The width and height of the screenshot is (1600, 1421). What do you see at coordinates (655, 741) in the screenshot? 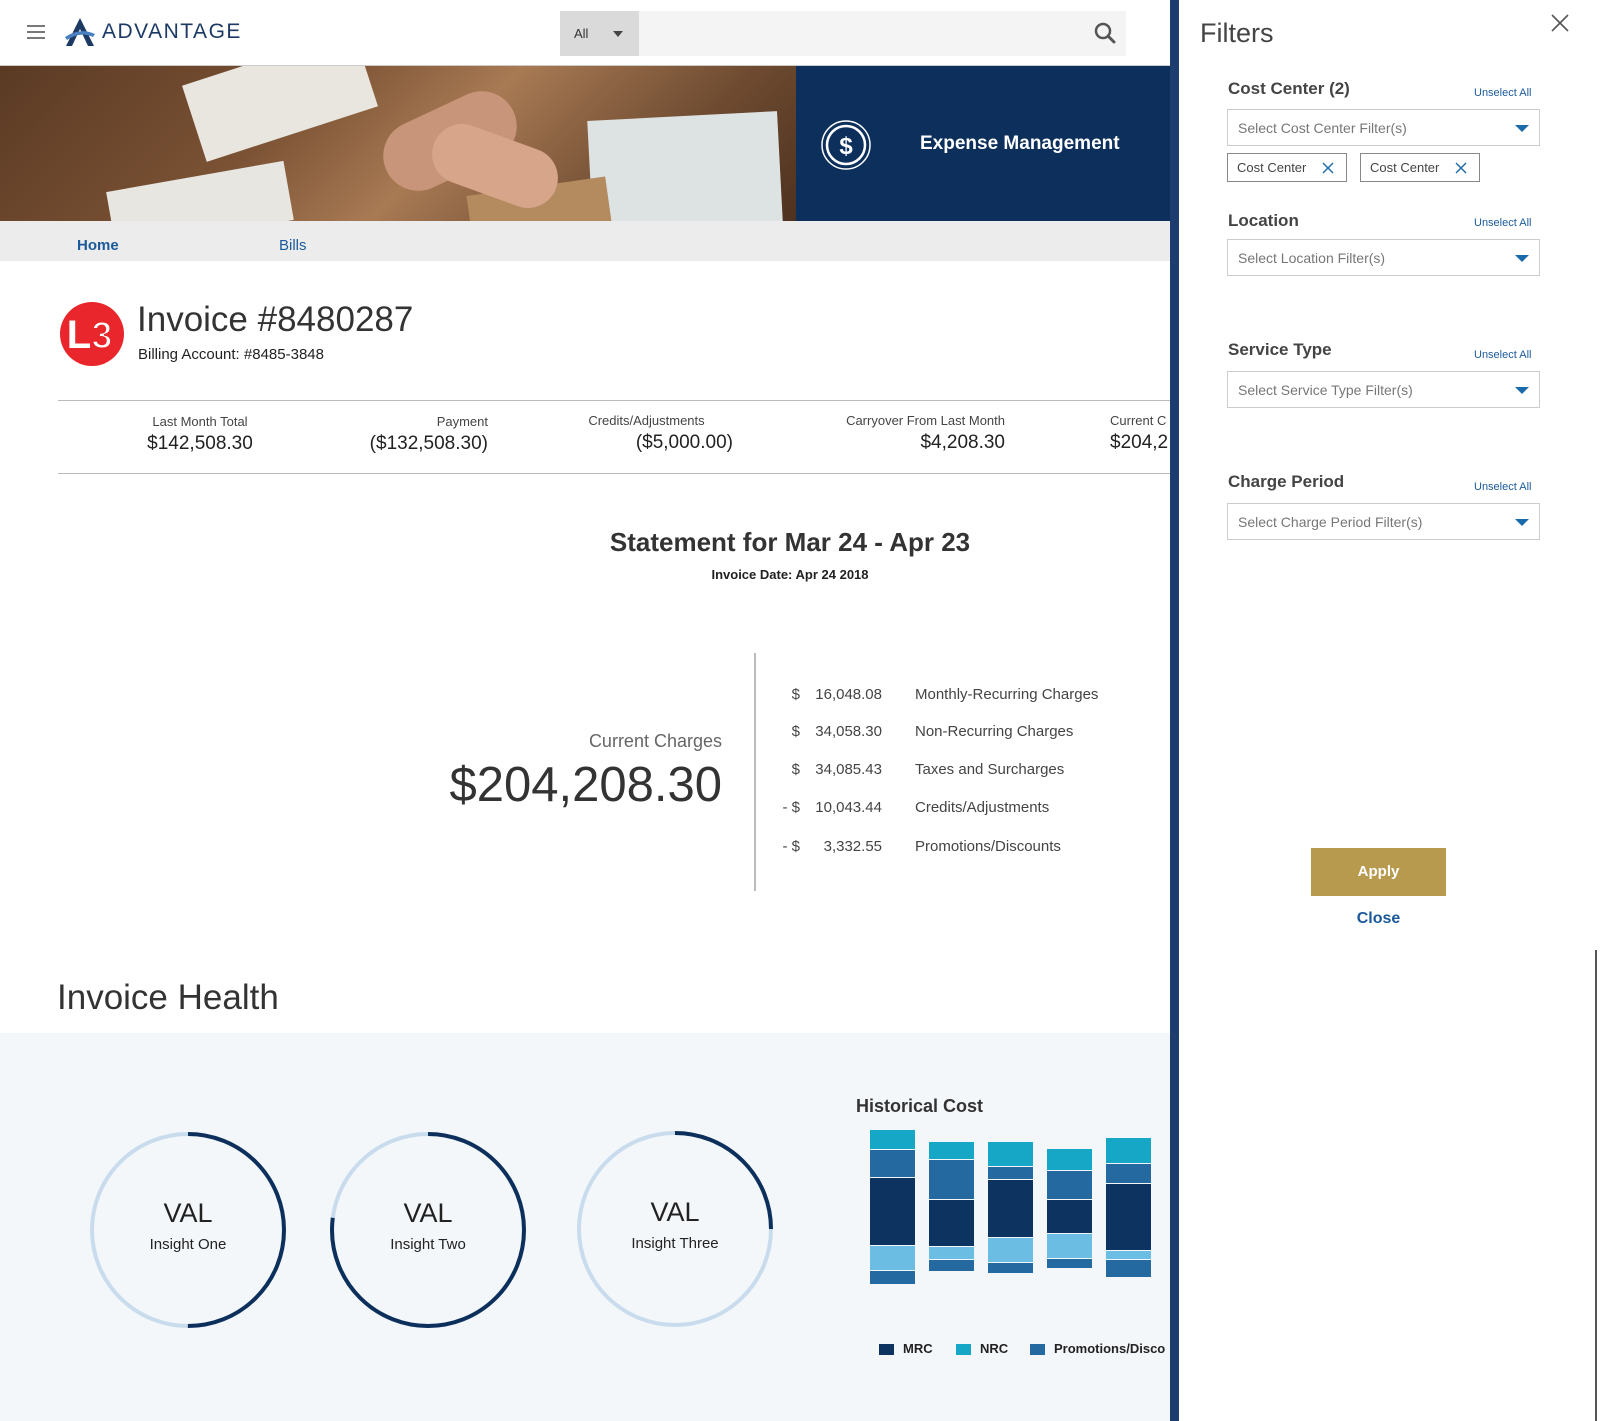
I see `current-charges-label: Current Charges` at bounding box center [655, 741].